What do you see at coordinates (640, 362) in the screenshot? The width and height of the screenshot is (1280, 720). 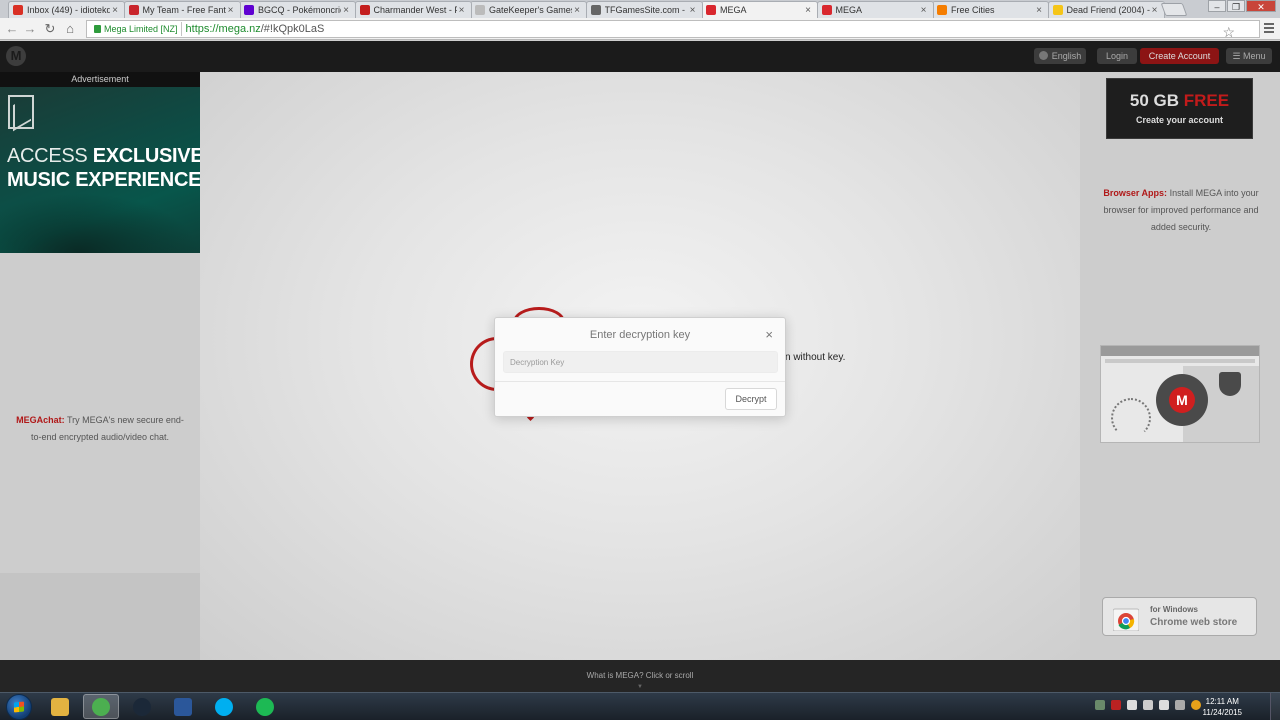 I see `decryption-key-input` at bounding box center [640, 362].